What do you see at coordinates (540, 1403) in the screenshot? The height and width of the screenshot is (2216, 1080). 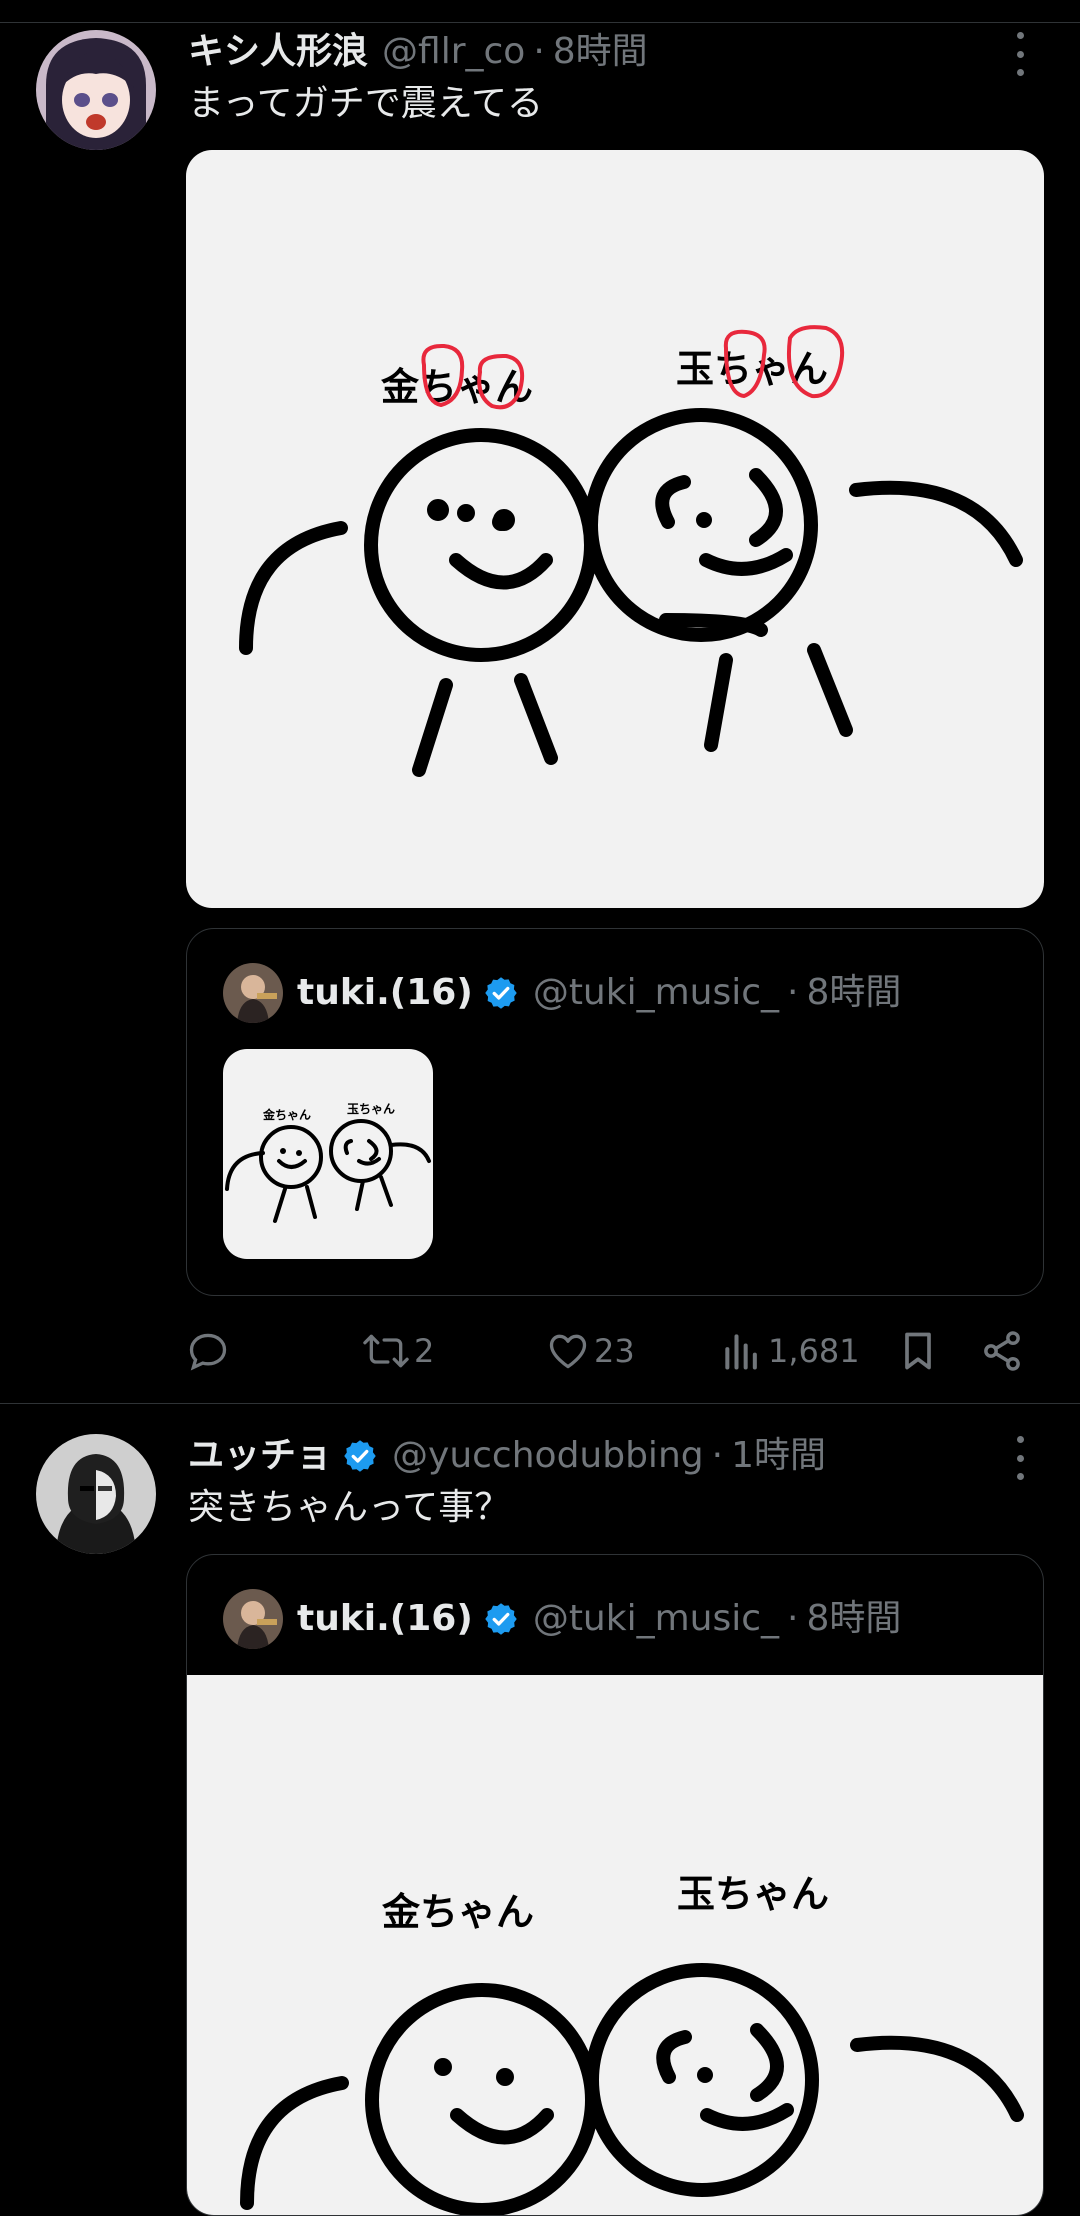 I see `tweet-divider` at bounding box center [540, 1403].